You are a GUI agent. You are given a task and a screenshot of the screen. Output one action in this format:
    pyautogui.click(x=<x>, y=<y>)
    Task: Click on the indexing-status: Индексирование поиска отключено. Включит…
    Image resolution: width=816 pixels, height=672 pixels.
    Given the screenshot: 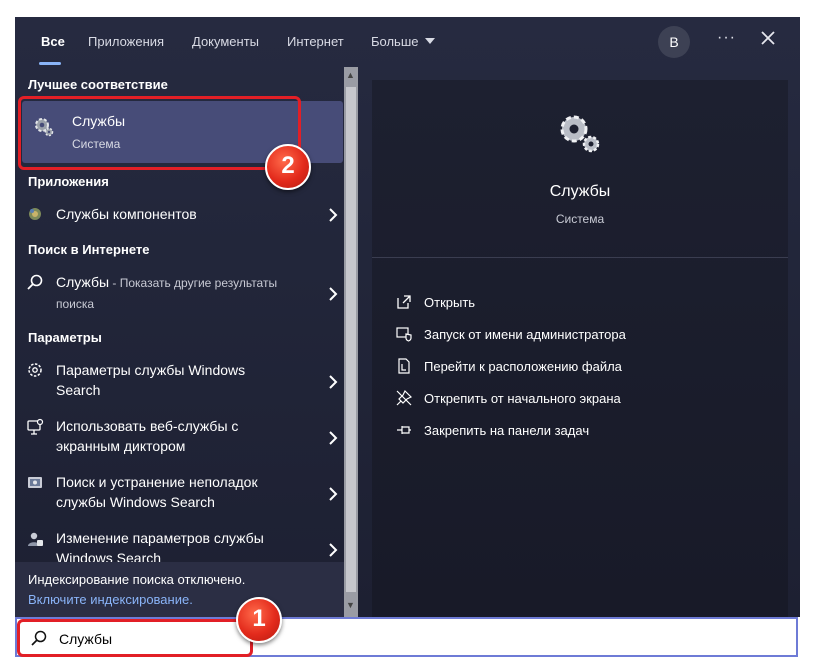 What is the action you would take?
    pyautogui.click(x=179, y=589)
    